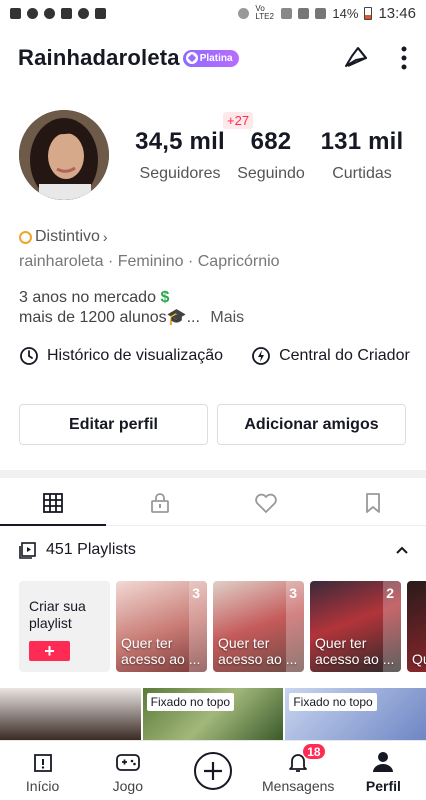 The width and height of the screenshot is (426, 800). I want to click on creator-center-shortcut: Central do Criador, so click(330, 356).